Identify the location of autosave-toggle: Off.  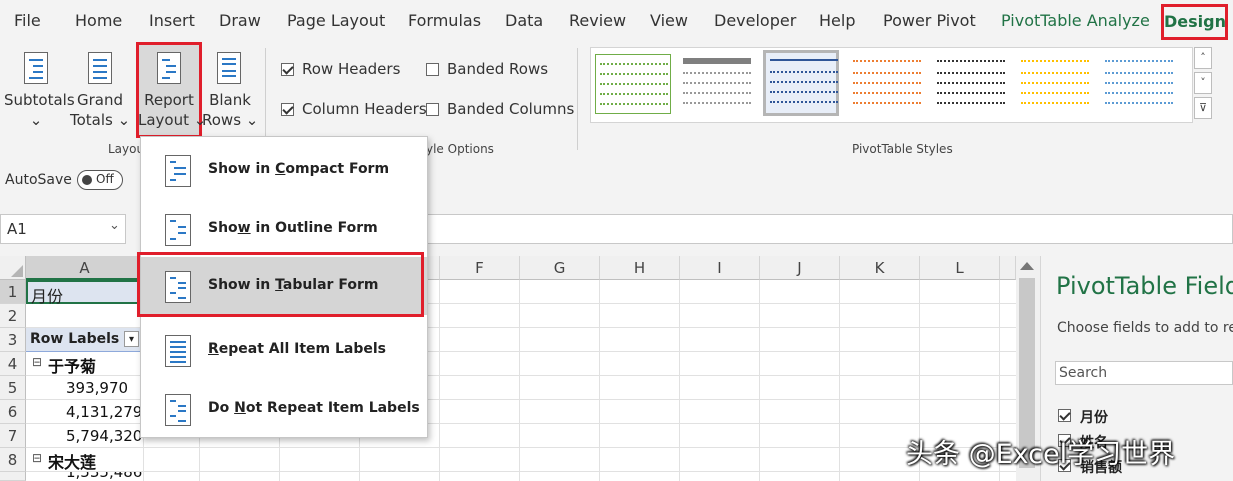
(100, 180).